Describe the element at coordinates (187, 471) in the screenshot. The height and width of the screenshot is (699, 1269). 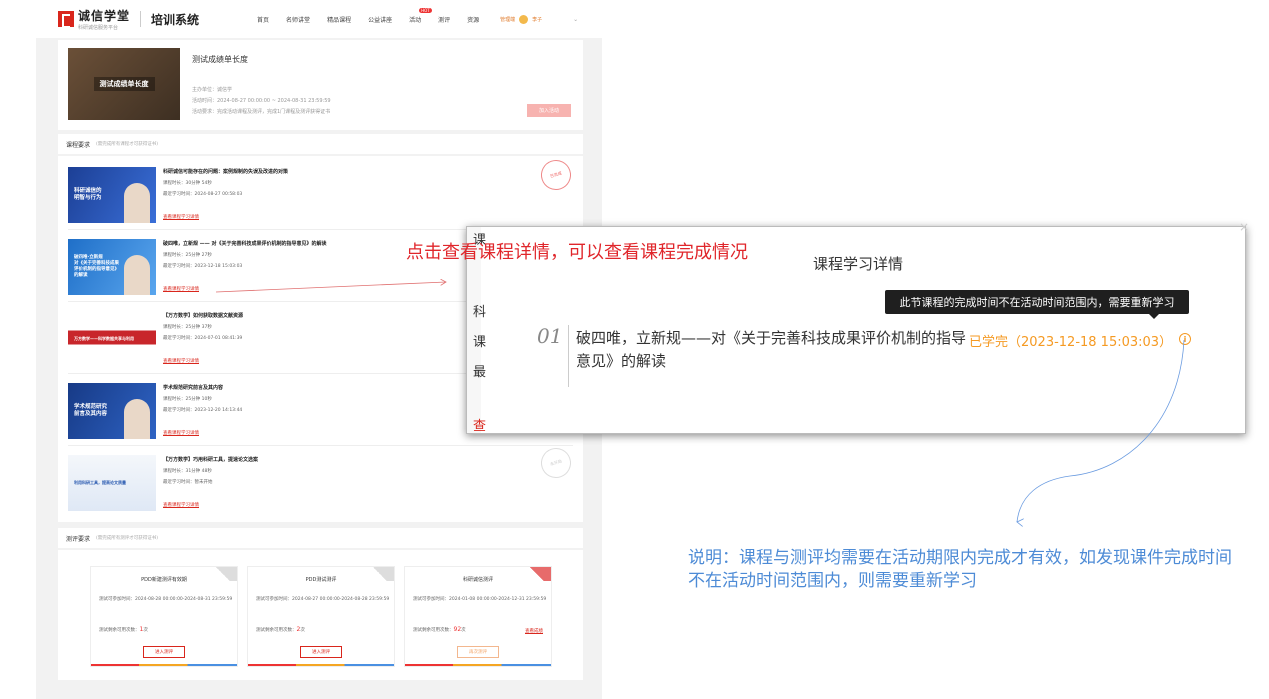
I see `course-duration: 课程时长：31分钟 48秒` at that location.